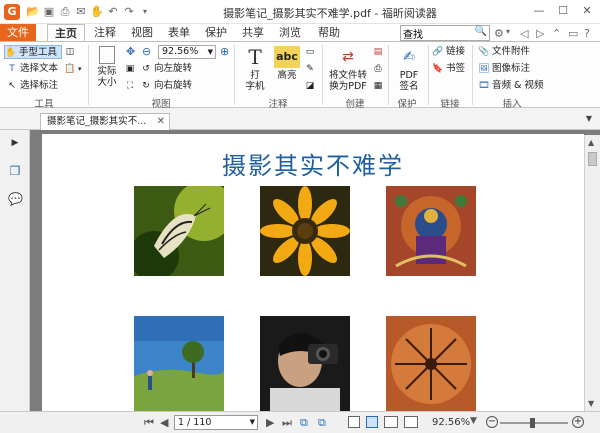  What do you see at coordinates (322, 423) in the screenshot?
I see `next-view-icon: ⧉` at bounding box center [322, 423].